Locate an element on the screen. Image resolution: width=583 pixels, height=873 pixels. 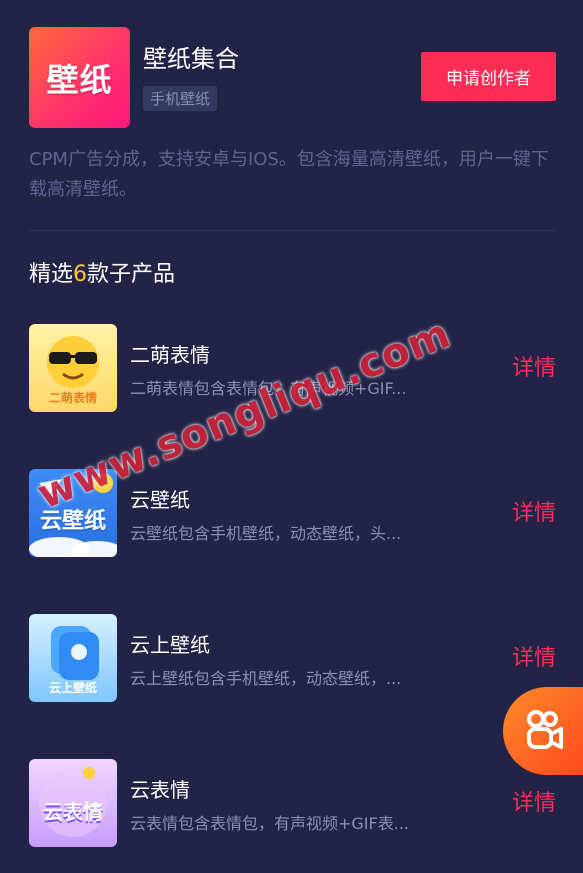
app-logo: 壁纸 is located at coordinates (79, 77).